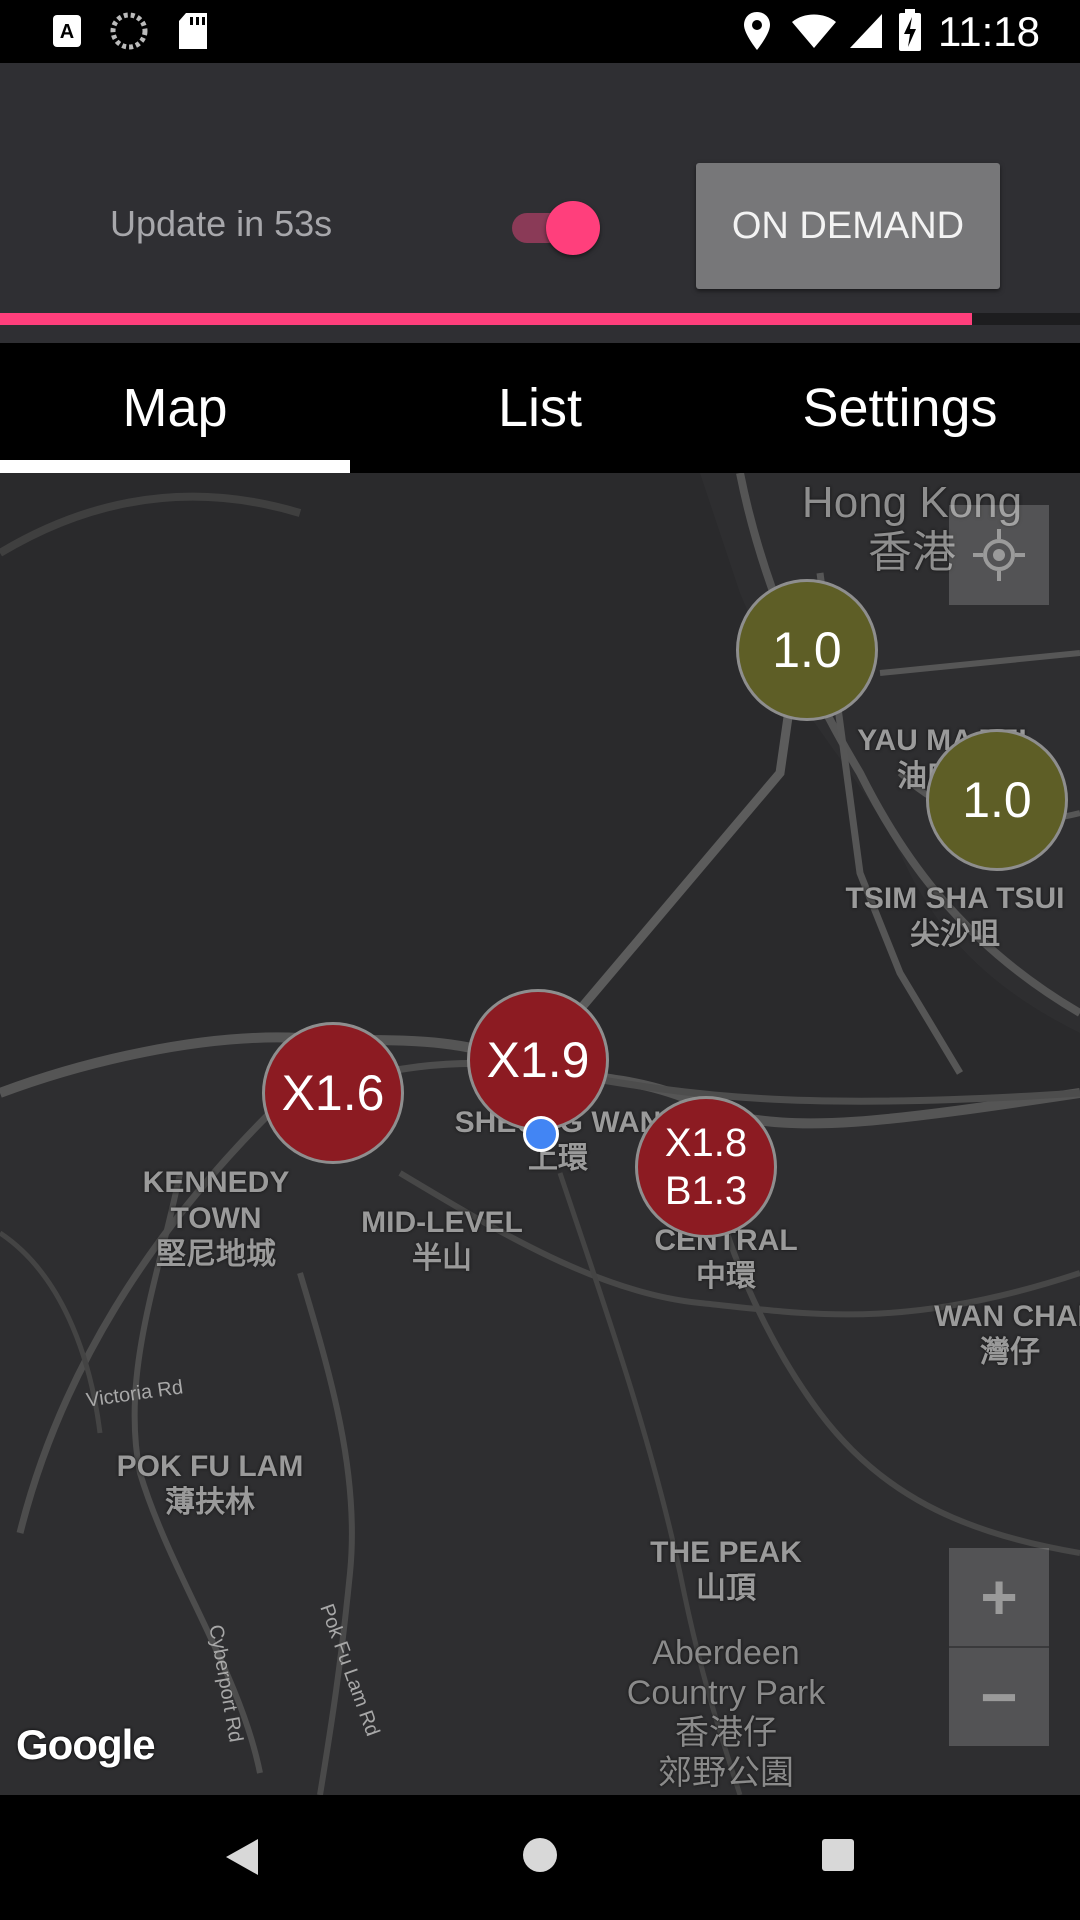 This screenshot has width=1080, height=1920. What do you see at coordinates (1007, 1334) in the screenshot?
I see `label-wan-chai: WAN CHAI 灣仔` at bounding box center [1007, 1334].